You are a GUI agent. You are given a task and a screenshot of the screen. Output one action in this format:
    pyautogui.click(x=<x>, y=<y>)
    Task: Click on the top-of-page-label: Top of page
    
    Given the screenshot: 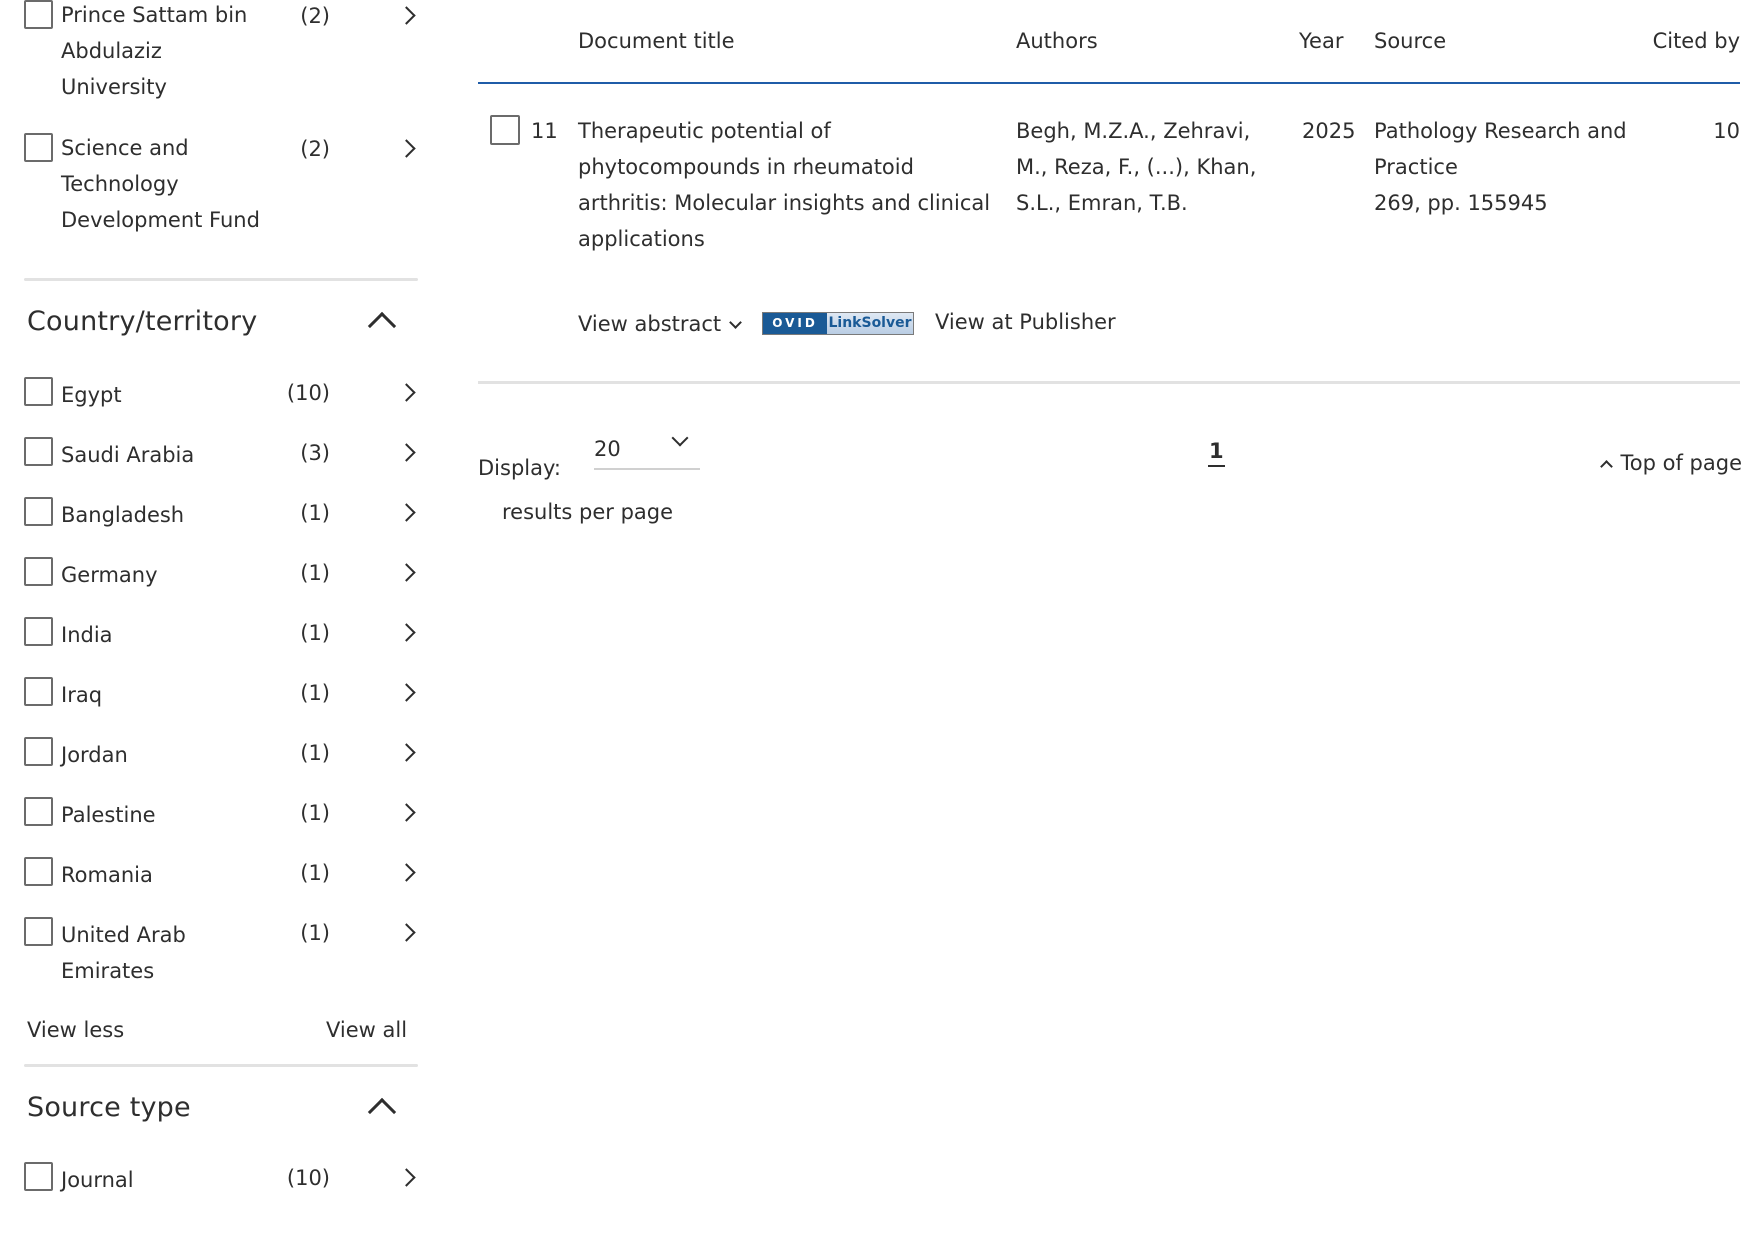 What is the action you would take?
    pyautogui.click(x=1681, y=463)
    